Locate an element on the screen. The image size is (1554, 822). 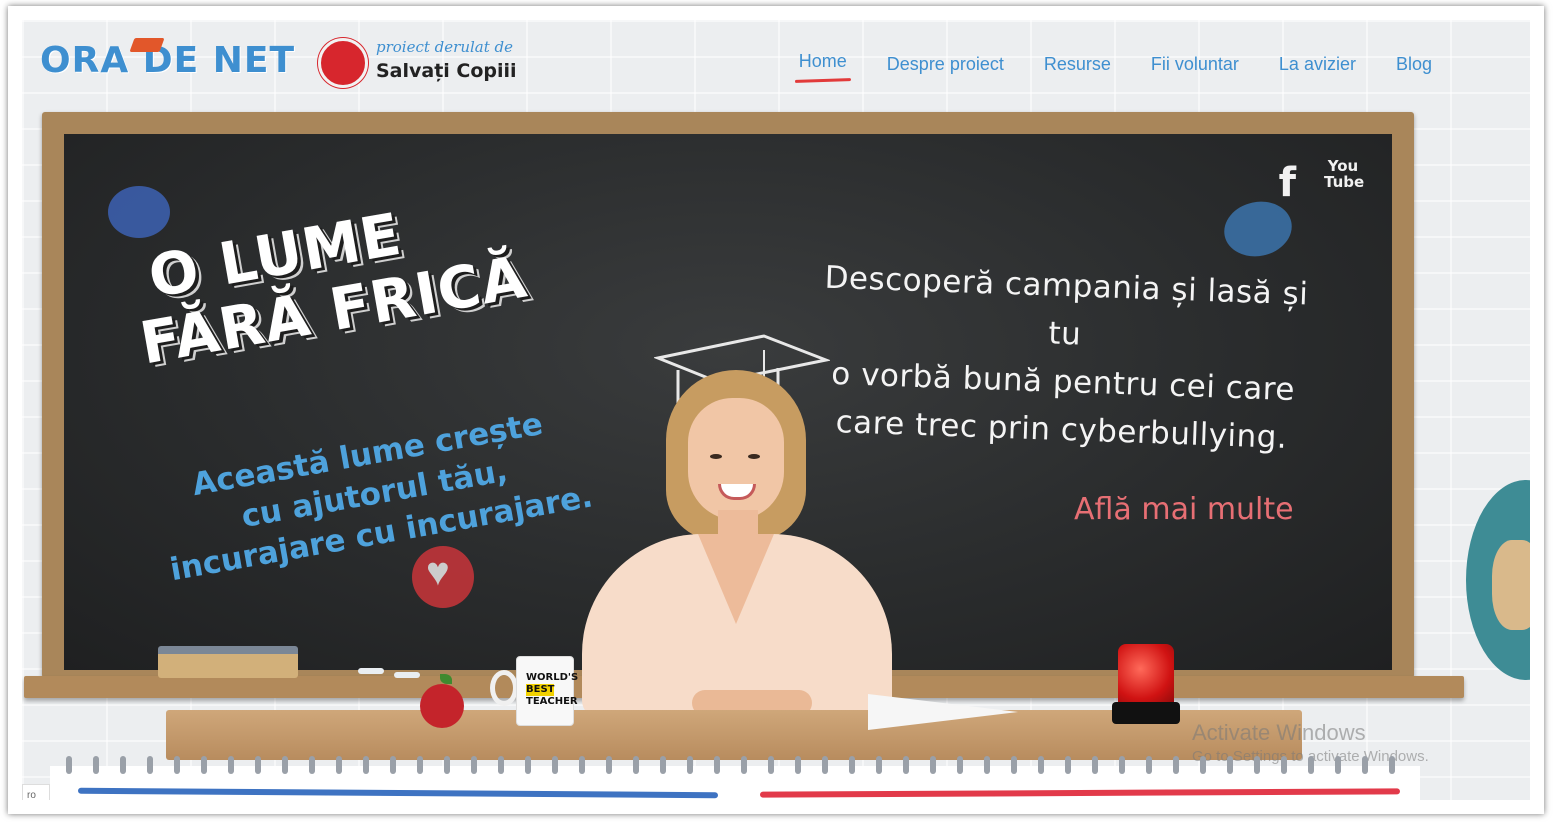
nav-item-label: Home is located at coordinates (822, 61).